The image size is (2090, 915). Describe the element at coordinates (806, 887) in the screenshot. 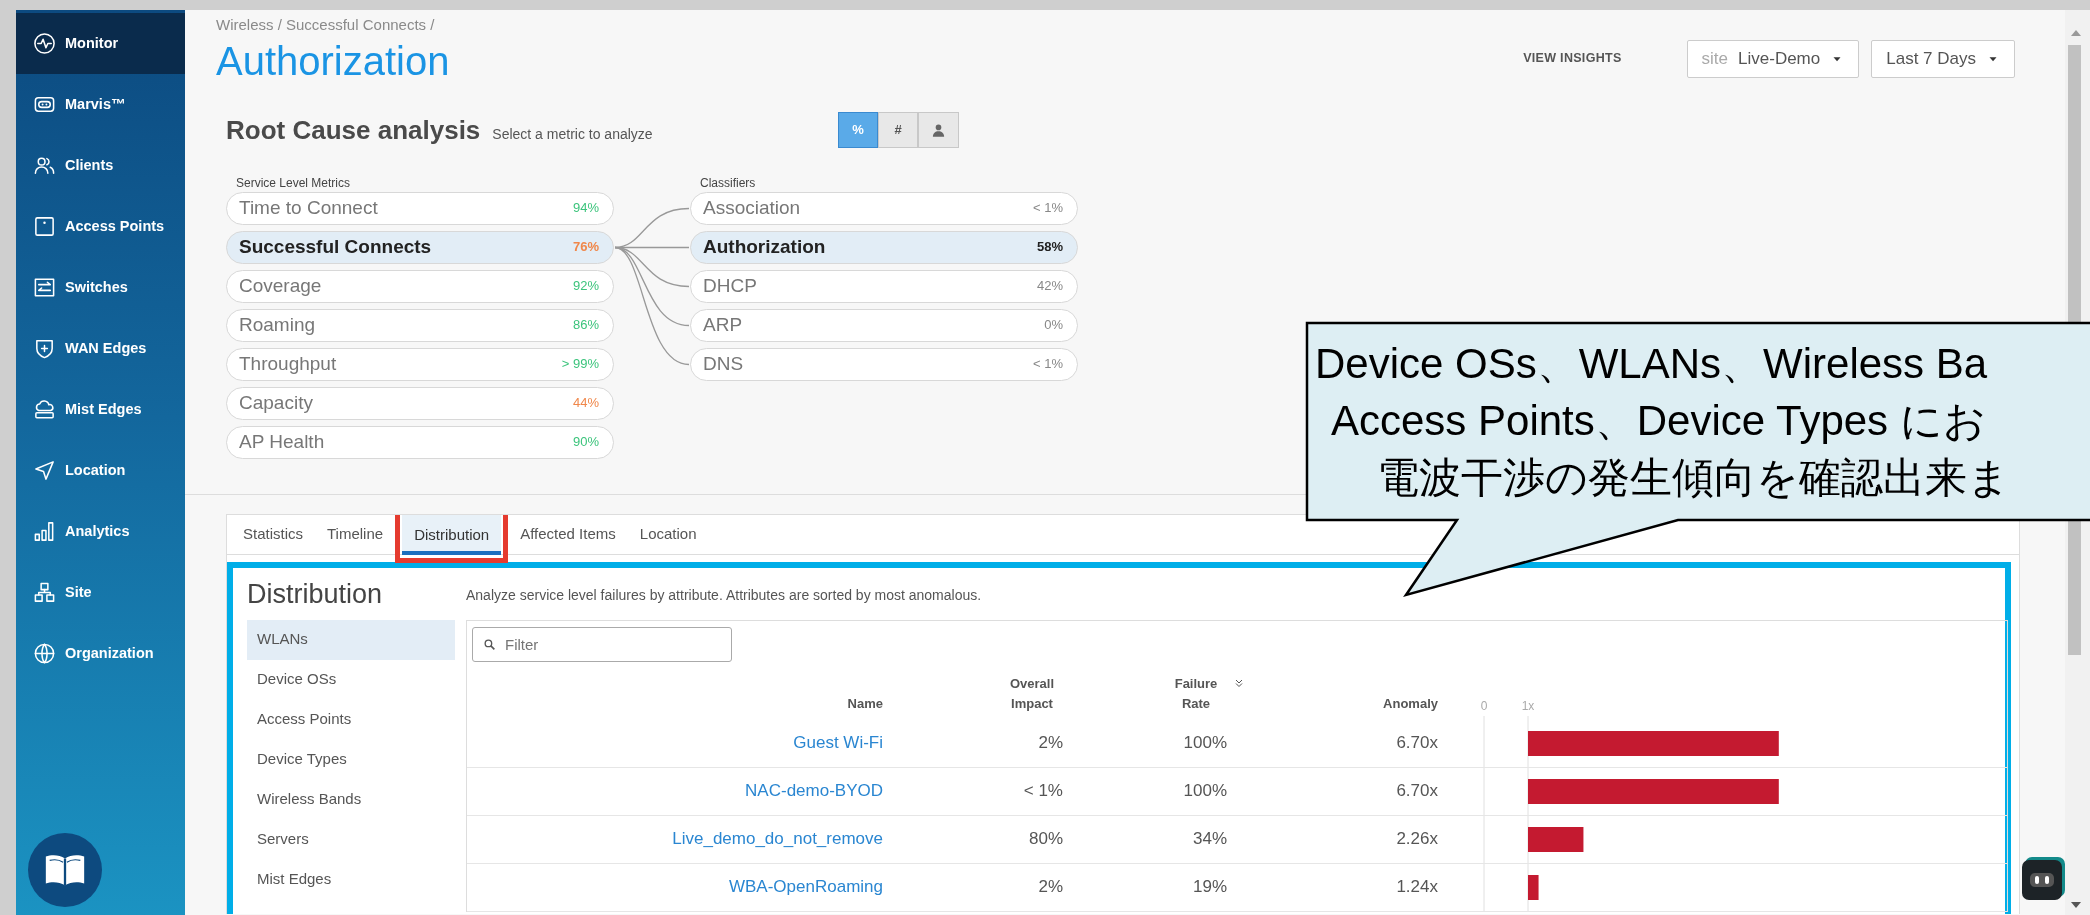

I see `name-link: WBA-OpenRoaming` at that location.